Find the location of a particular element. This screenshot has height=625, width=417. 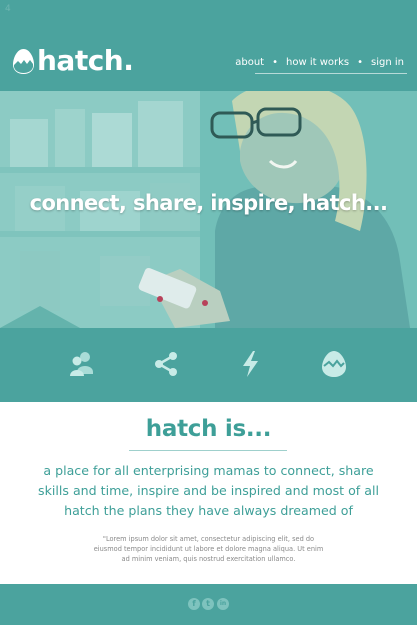

nav-divider is located at coordinates (331, 73).